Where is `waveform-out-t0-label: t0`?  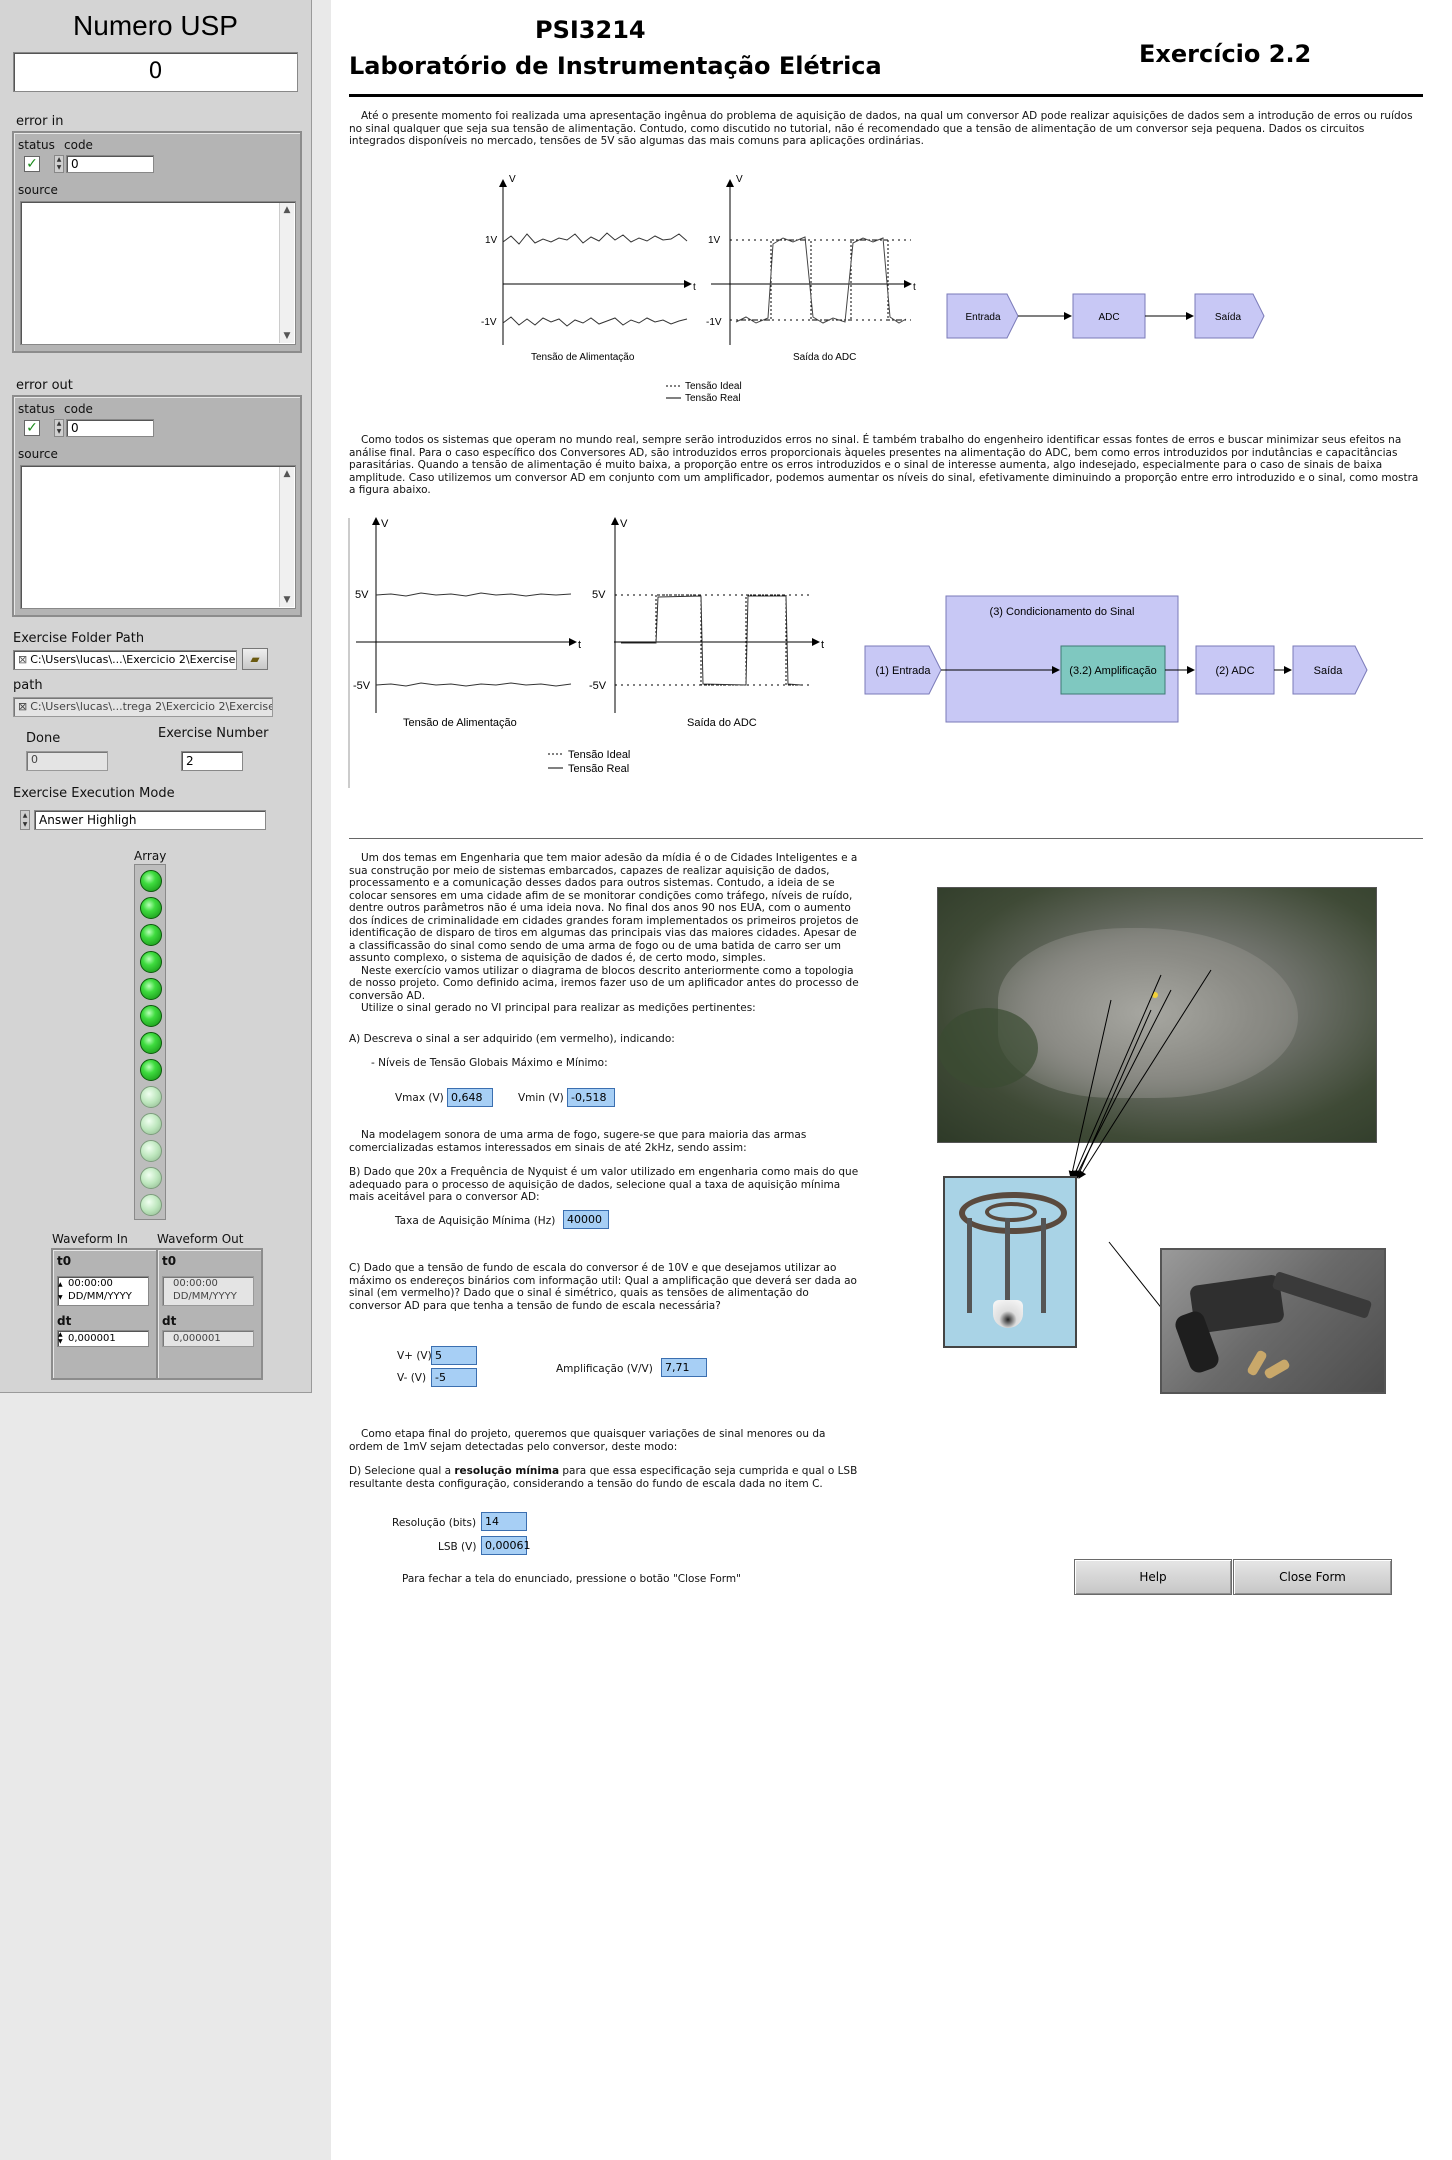 waveform-out-t0-label: t0 is located at coordinates (169, 1261).